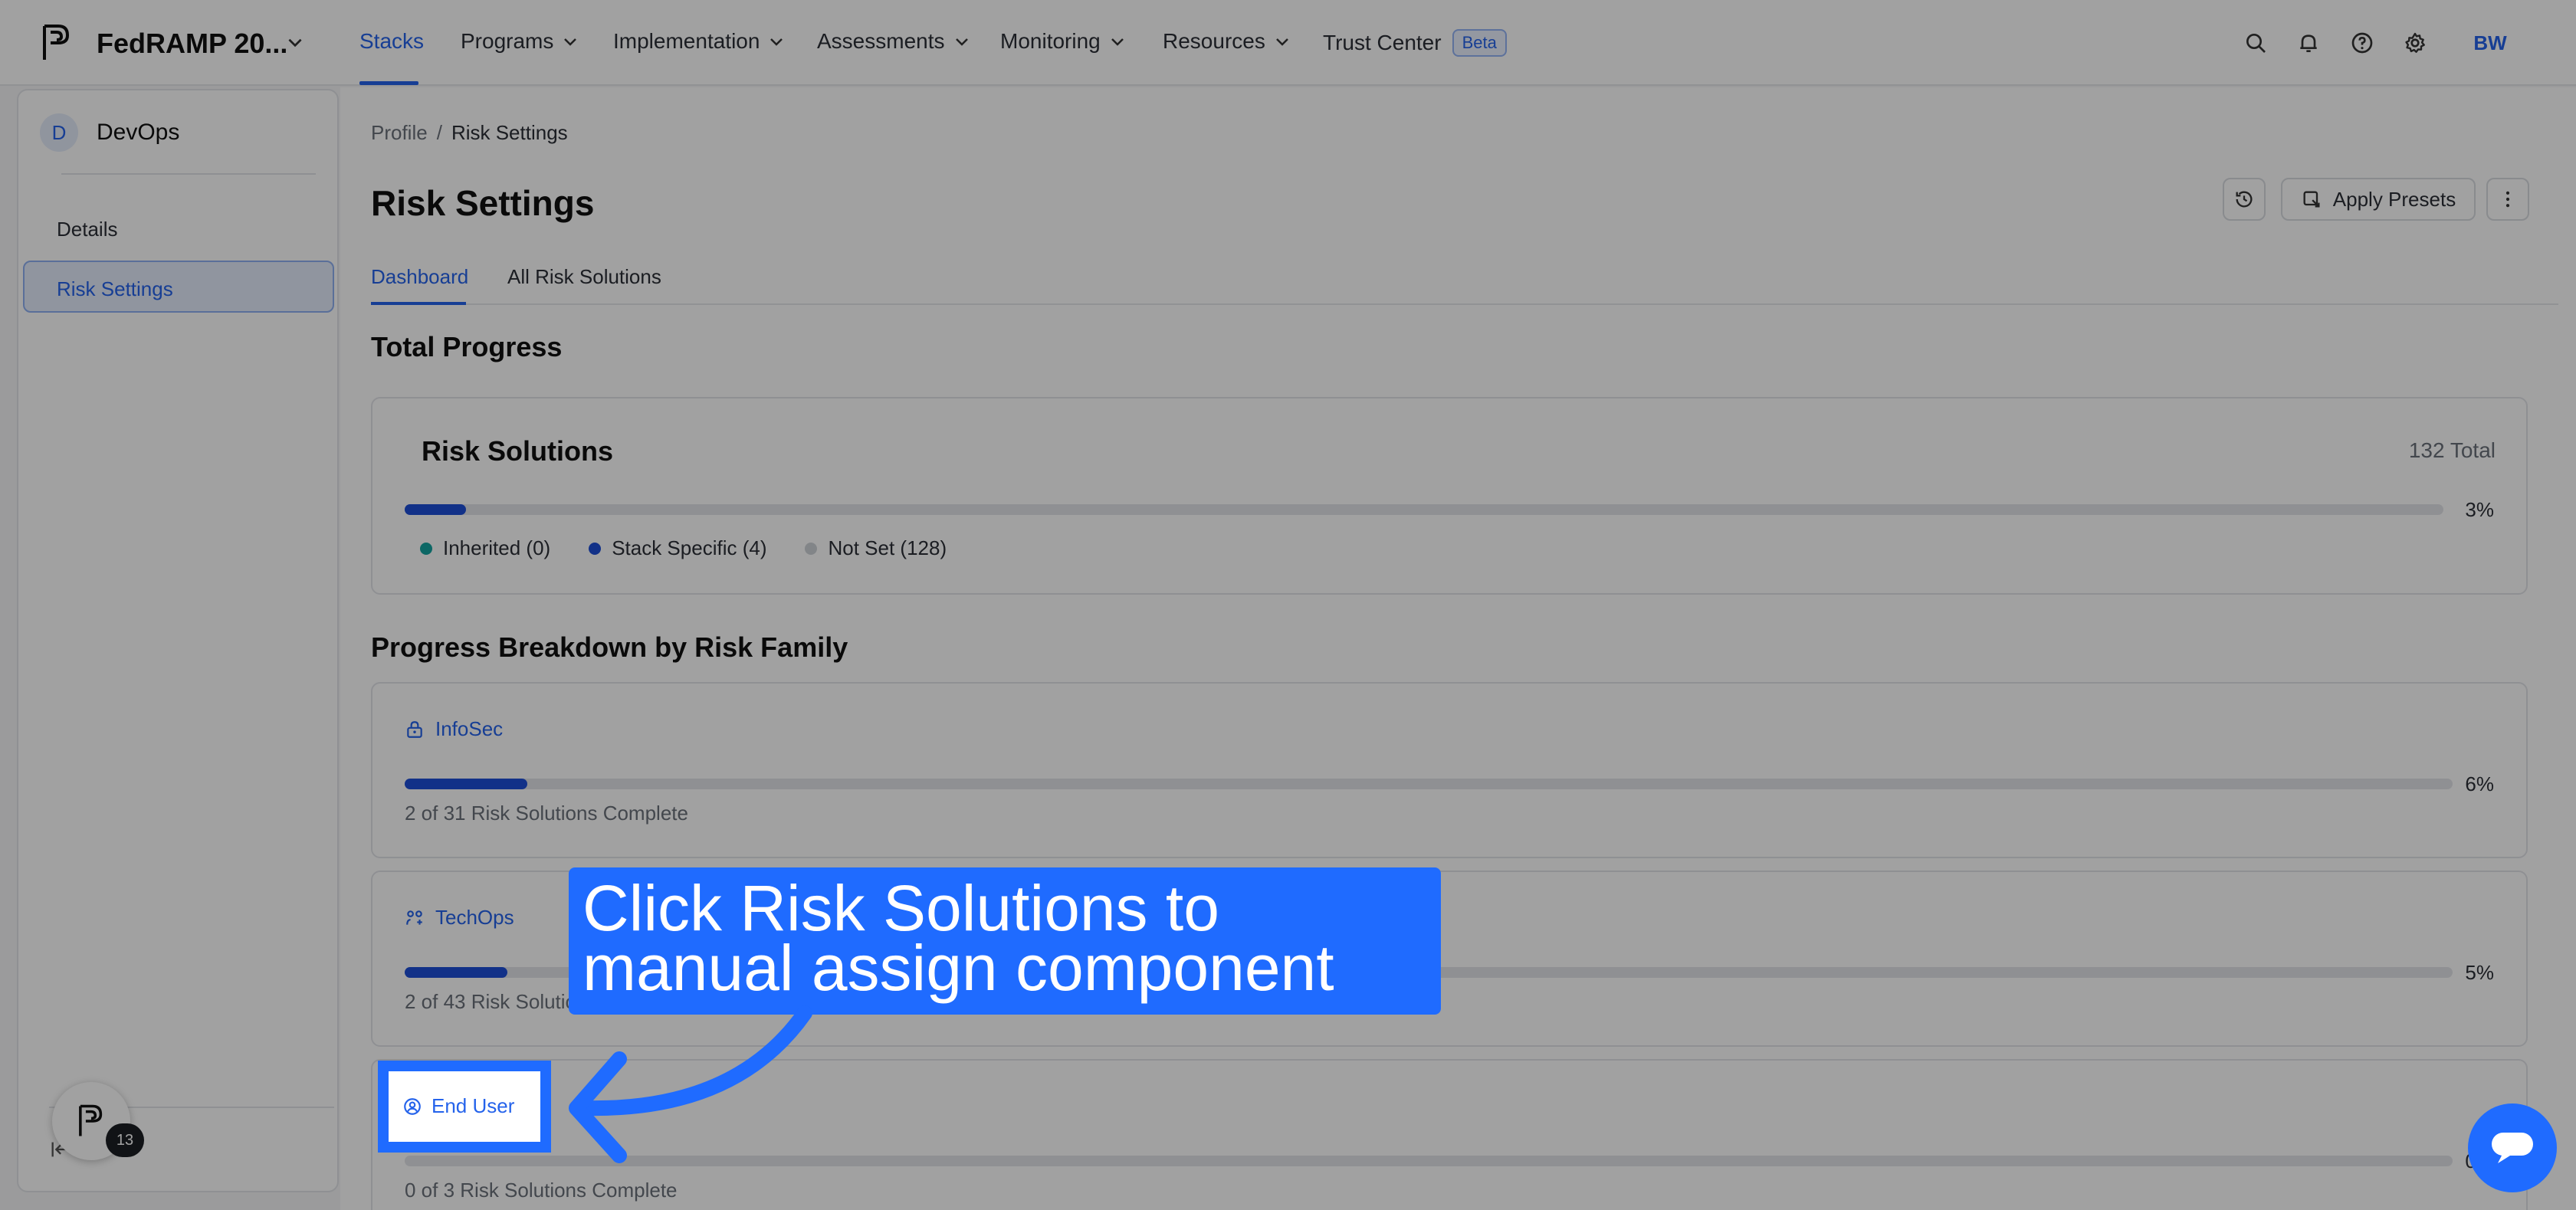  I want to click on highlighted-end-user-link: End User, so click(464, 1107).